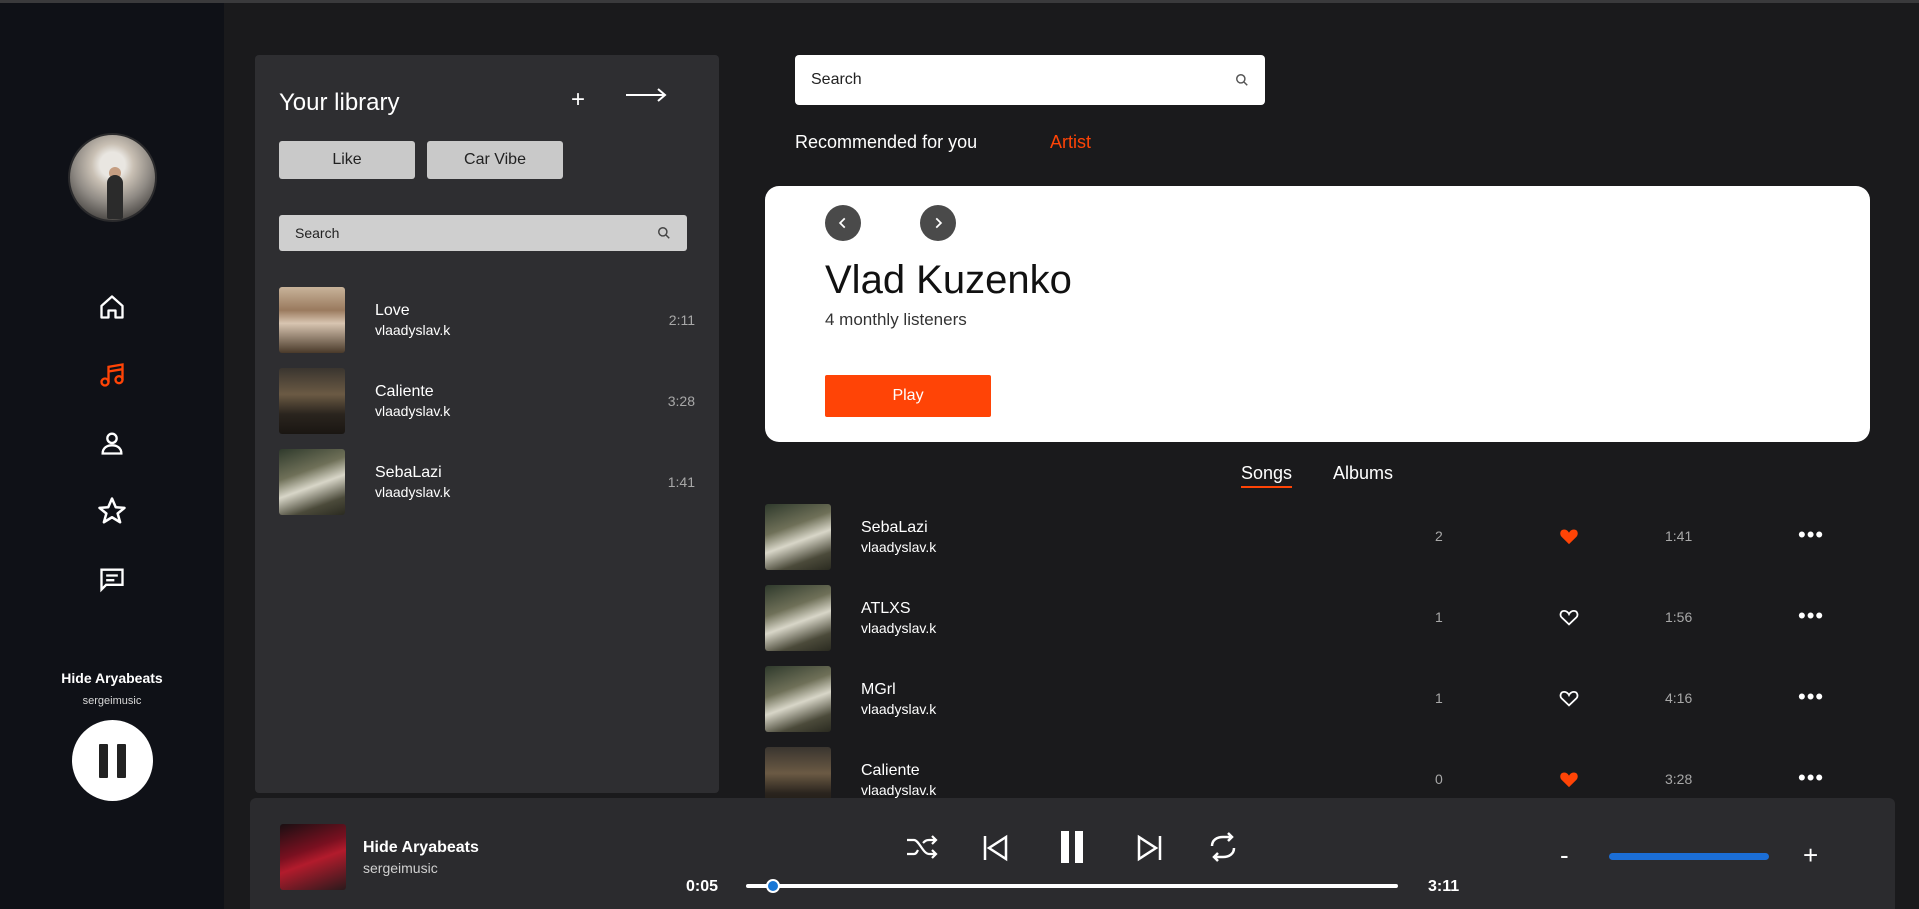 This screenshot has height=909, width=1919. Describe the element at coordinates (772, 886) in the screenshot. I see `progress-handle` at that location.